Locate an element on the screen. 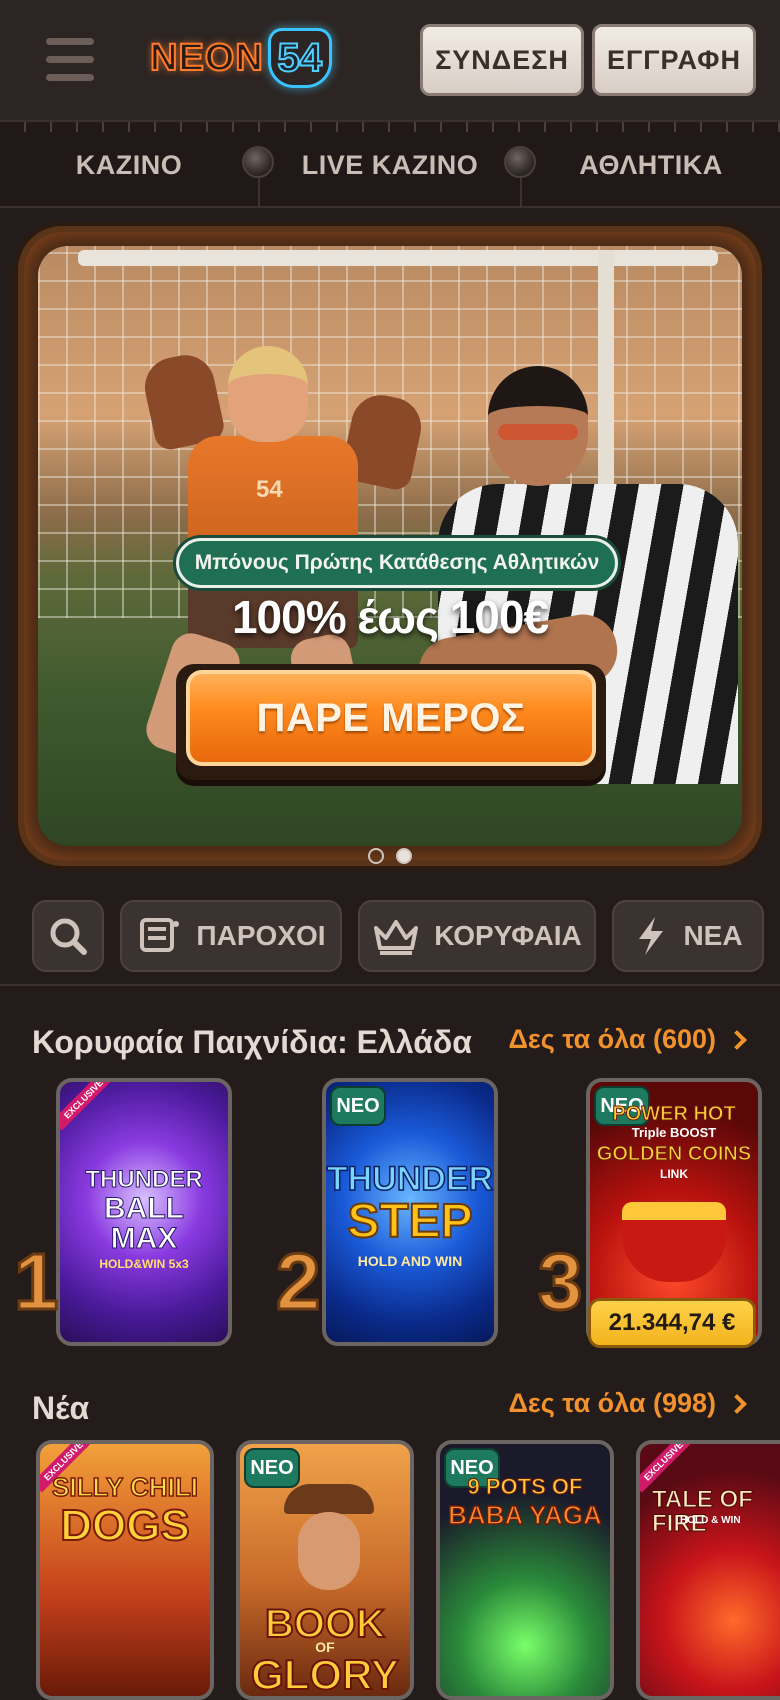  game-card-book-of-glory: ΝΕΟ BOOK OF GLORY is located at coordinates (325, 1570).